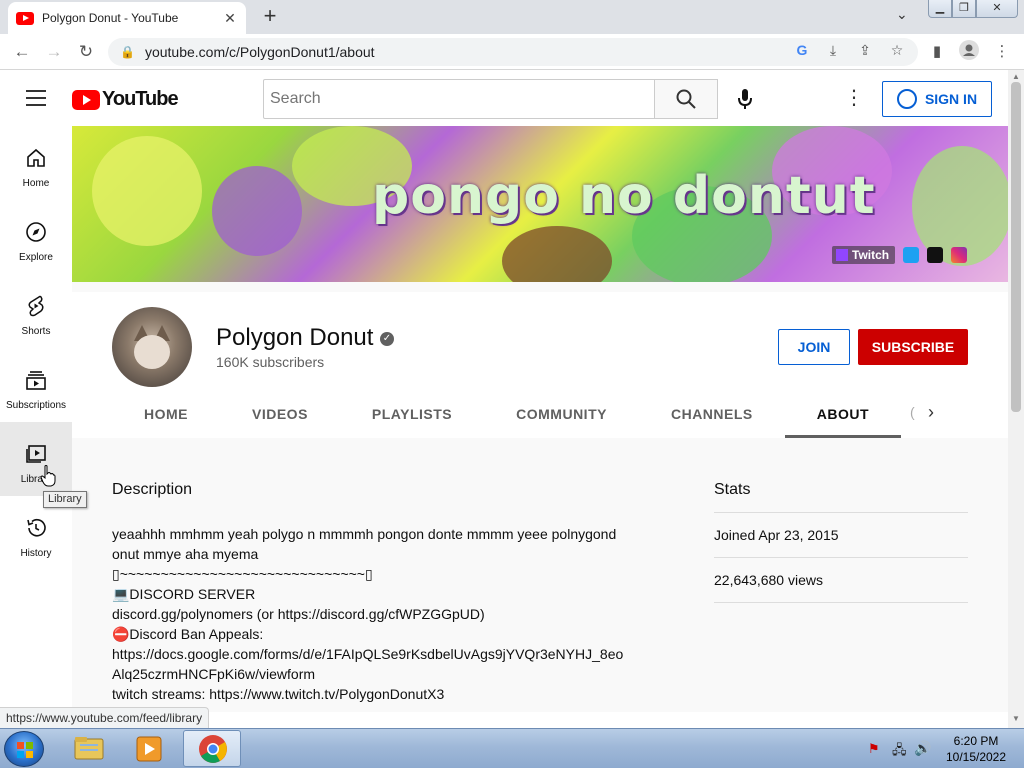 The height and width of the screenshot is (773, 1024). I want to click on search-input, so click(459, 99).